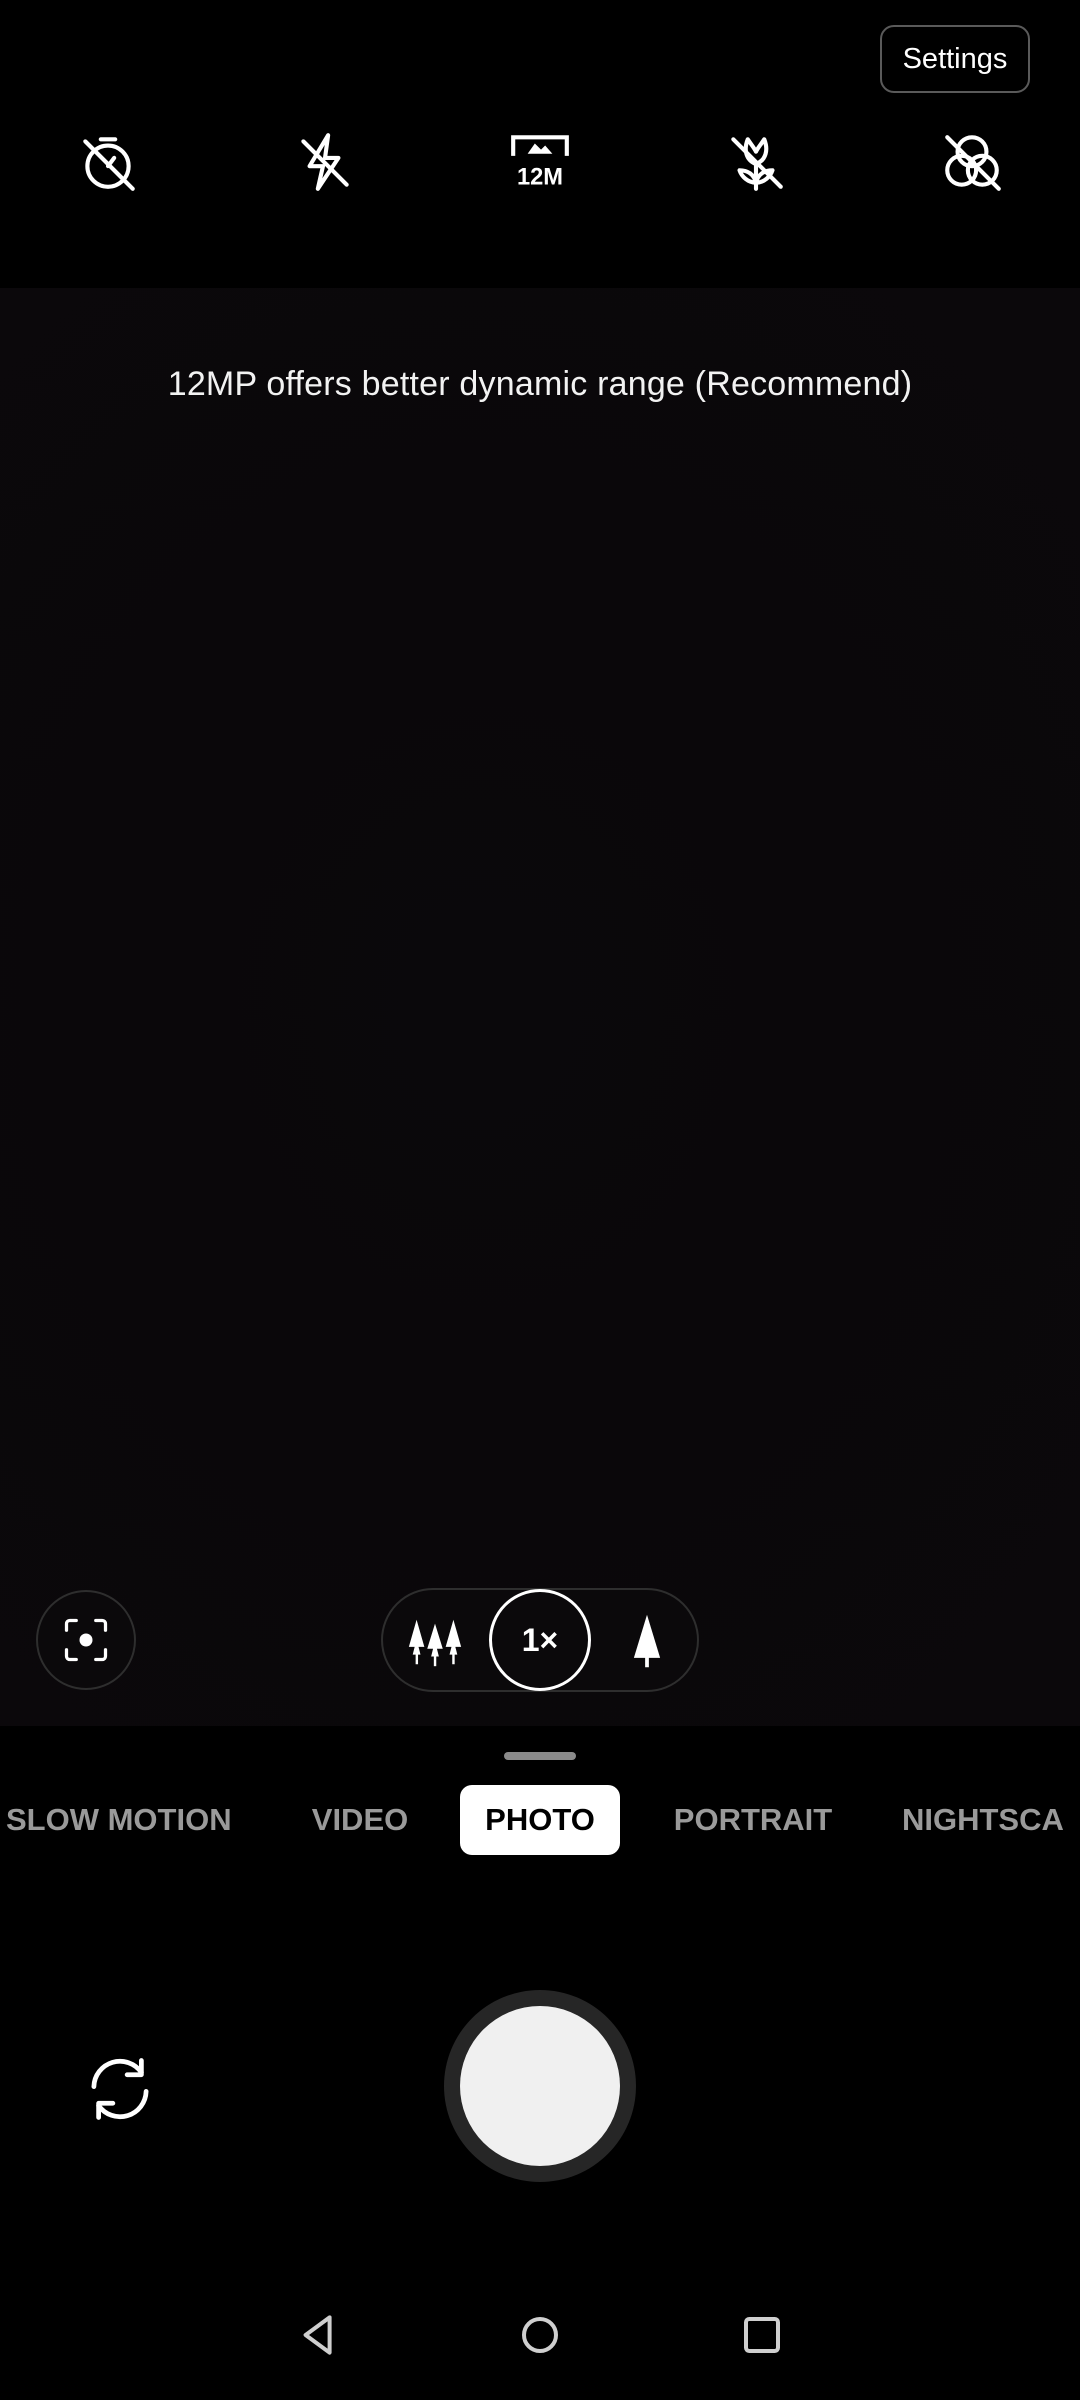 This screenshot has width=1080, height=2400. Describe the element at coordinates (955, 59) in the screenshot. I see `settings-button: Settings` at that location.